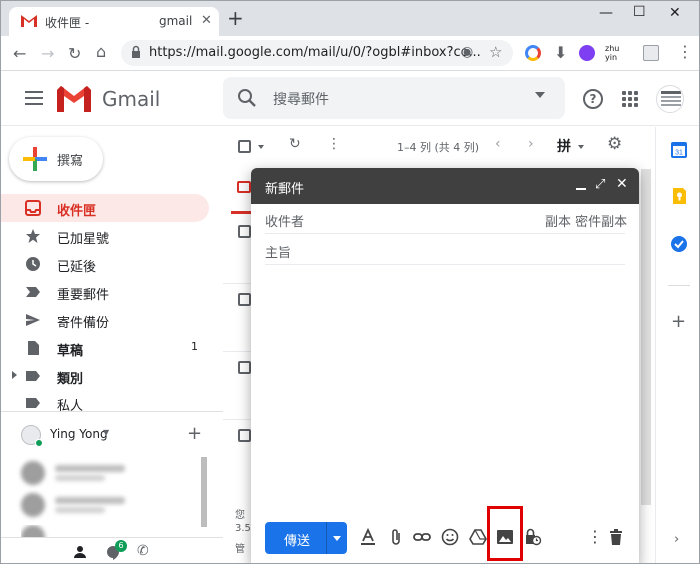 This screenshot has height=564, width=700. Describe the element at coordinates (74, 53) in the screenshot. I see `reload-icon: ↻` at that location.